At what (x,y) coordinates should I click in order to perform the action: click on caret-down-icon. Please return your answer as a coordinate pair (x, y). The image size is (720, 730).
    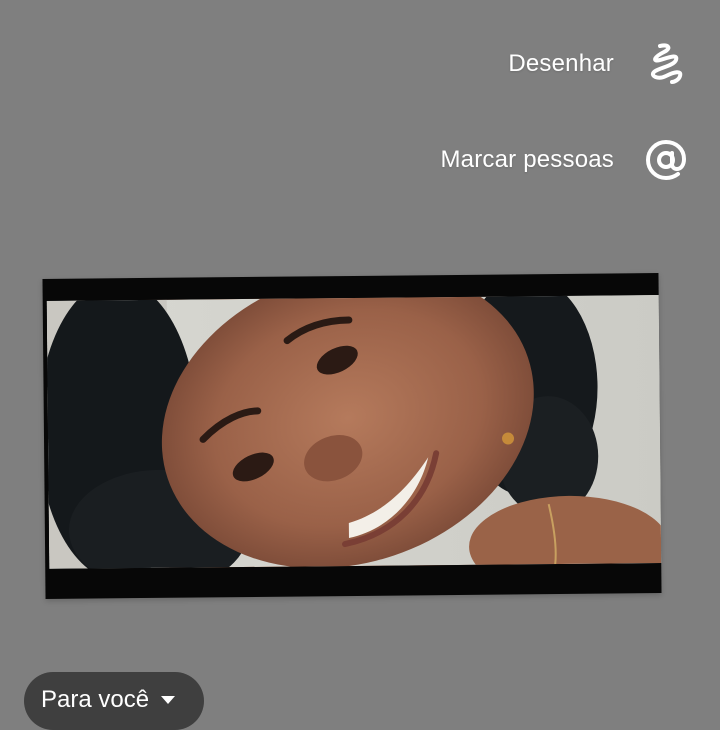
    Looking at the image, I should click on (168, 700).